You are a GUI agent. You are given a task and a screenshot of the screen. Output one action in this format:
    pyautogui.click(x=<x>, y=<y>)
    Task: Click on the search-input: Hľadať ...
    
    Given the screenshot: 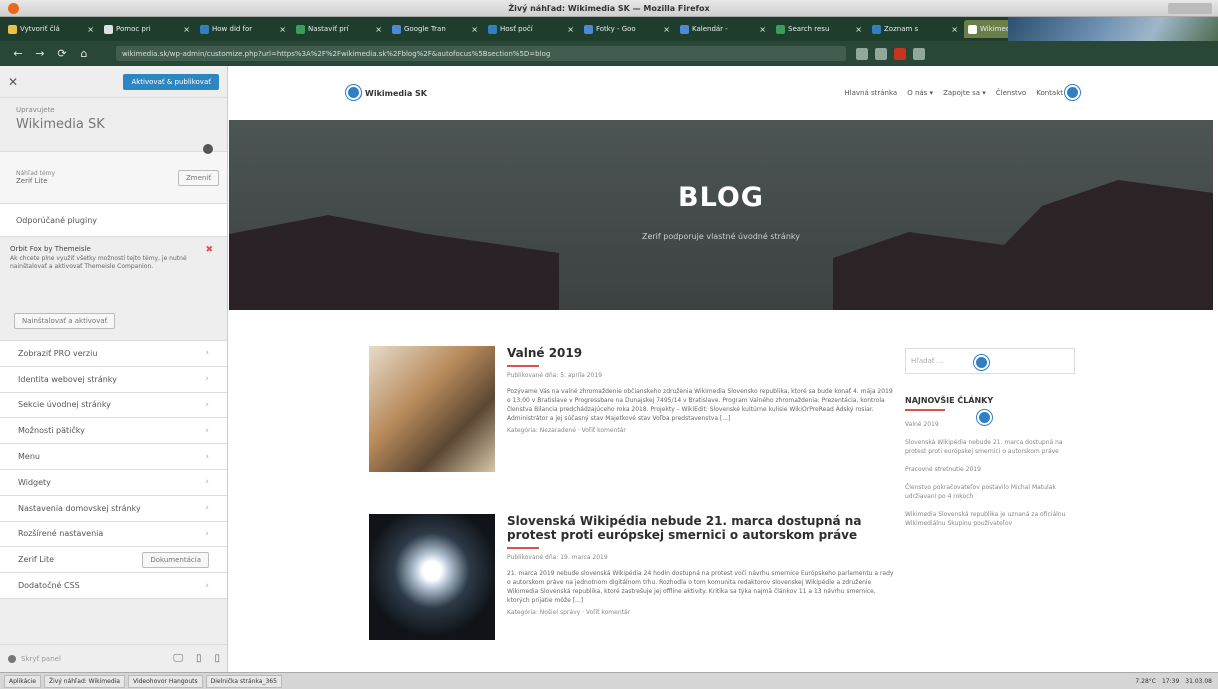 What is the action you would take?
    pyautogui.click(x=990, y=361)
    